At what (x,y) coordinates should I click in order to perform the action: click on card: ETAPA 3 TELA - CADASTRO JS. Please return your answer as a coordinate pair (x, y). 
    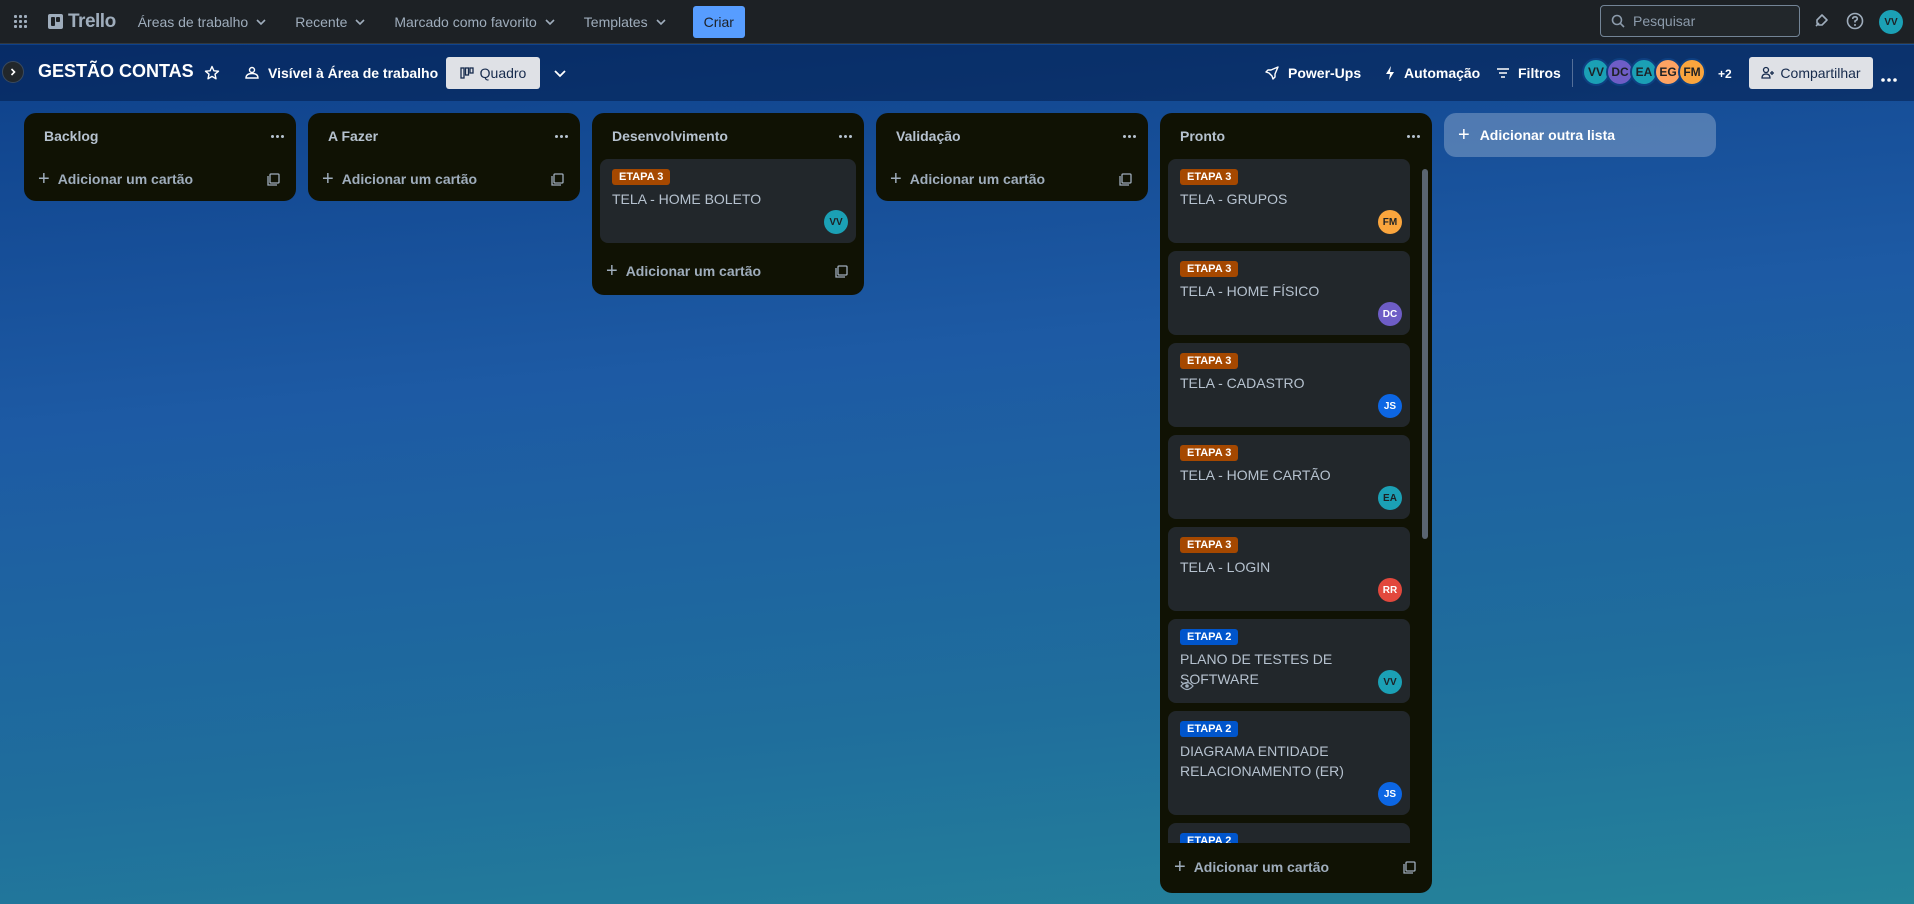
    Looking at the image, I should click on (1289, 385).